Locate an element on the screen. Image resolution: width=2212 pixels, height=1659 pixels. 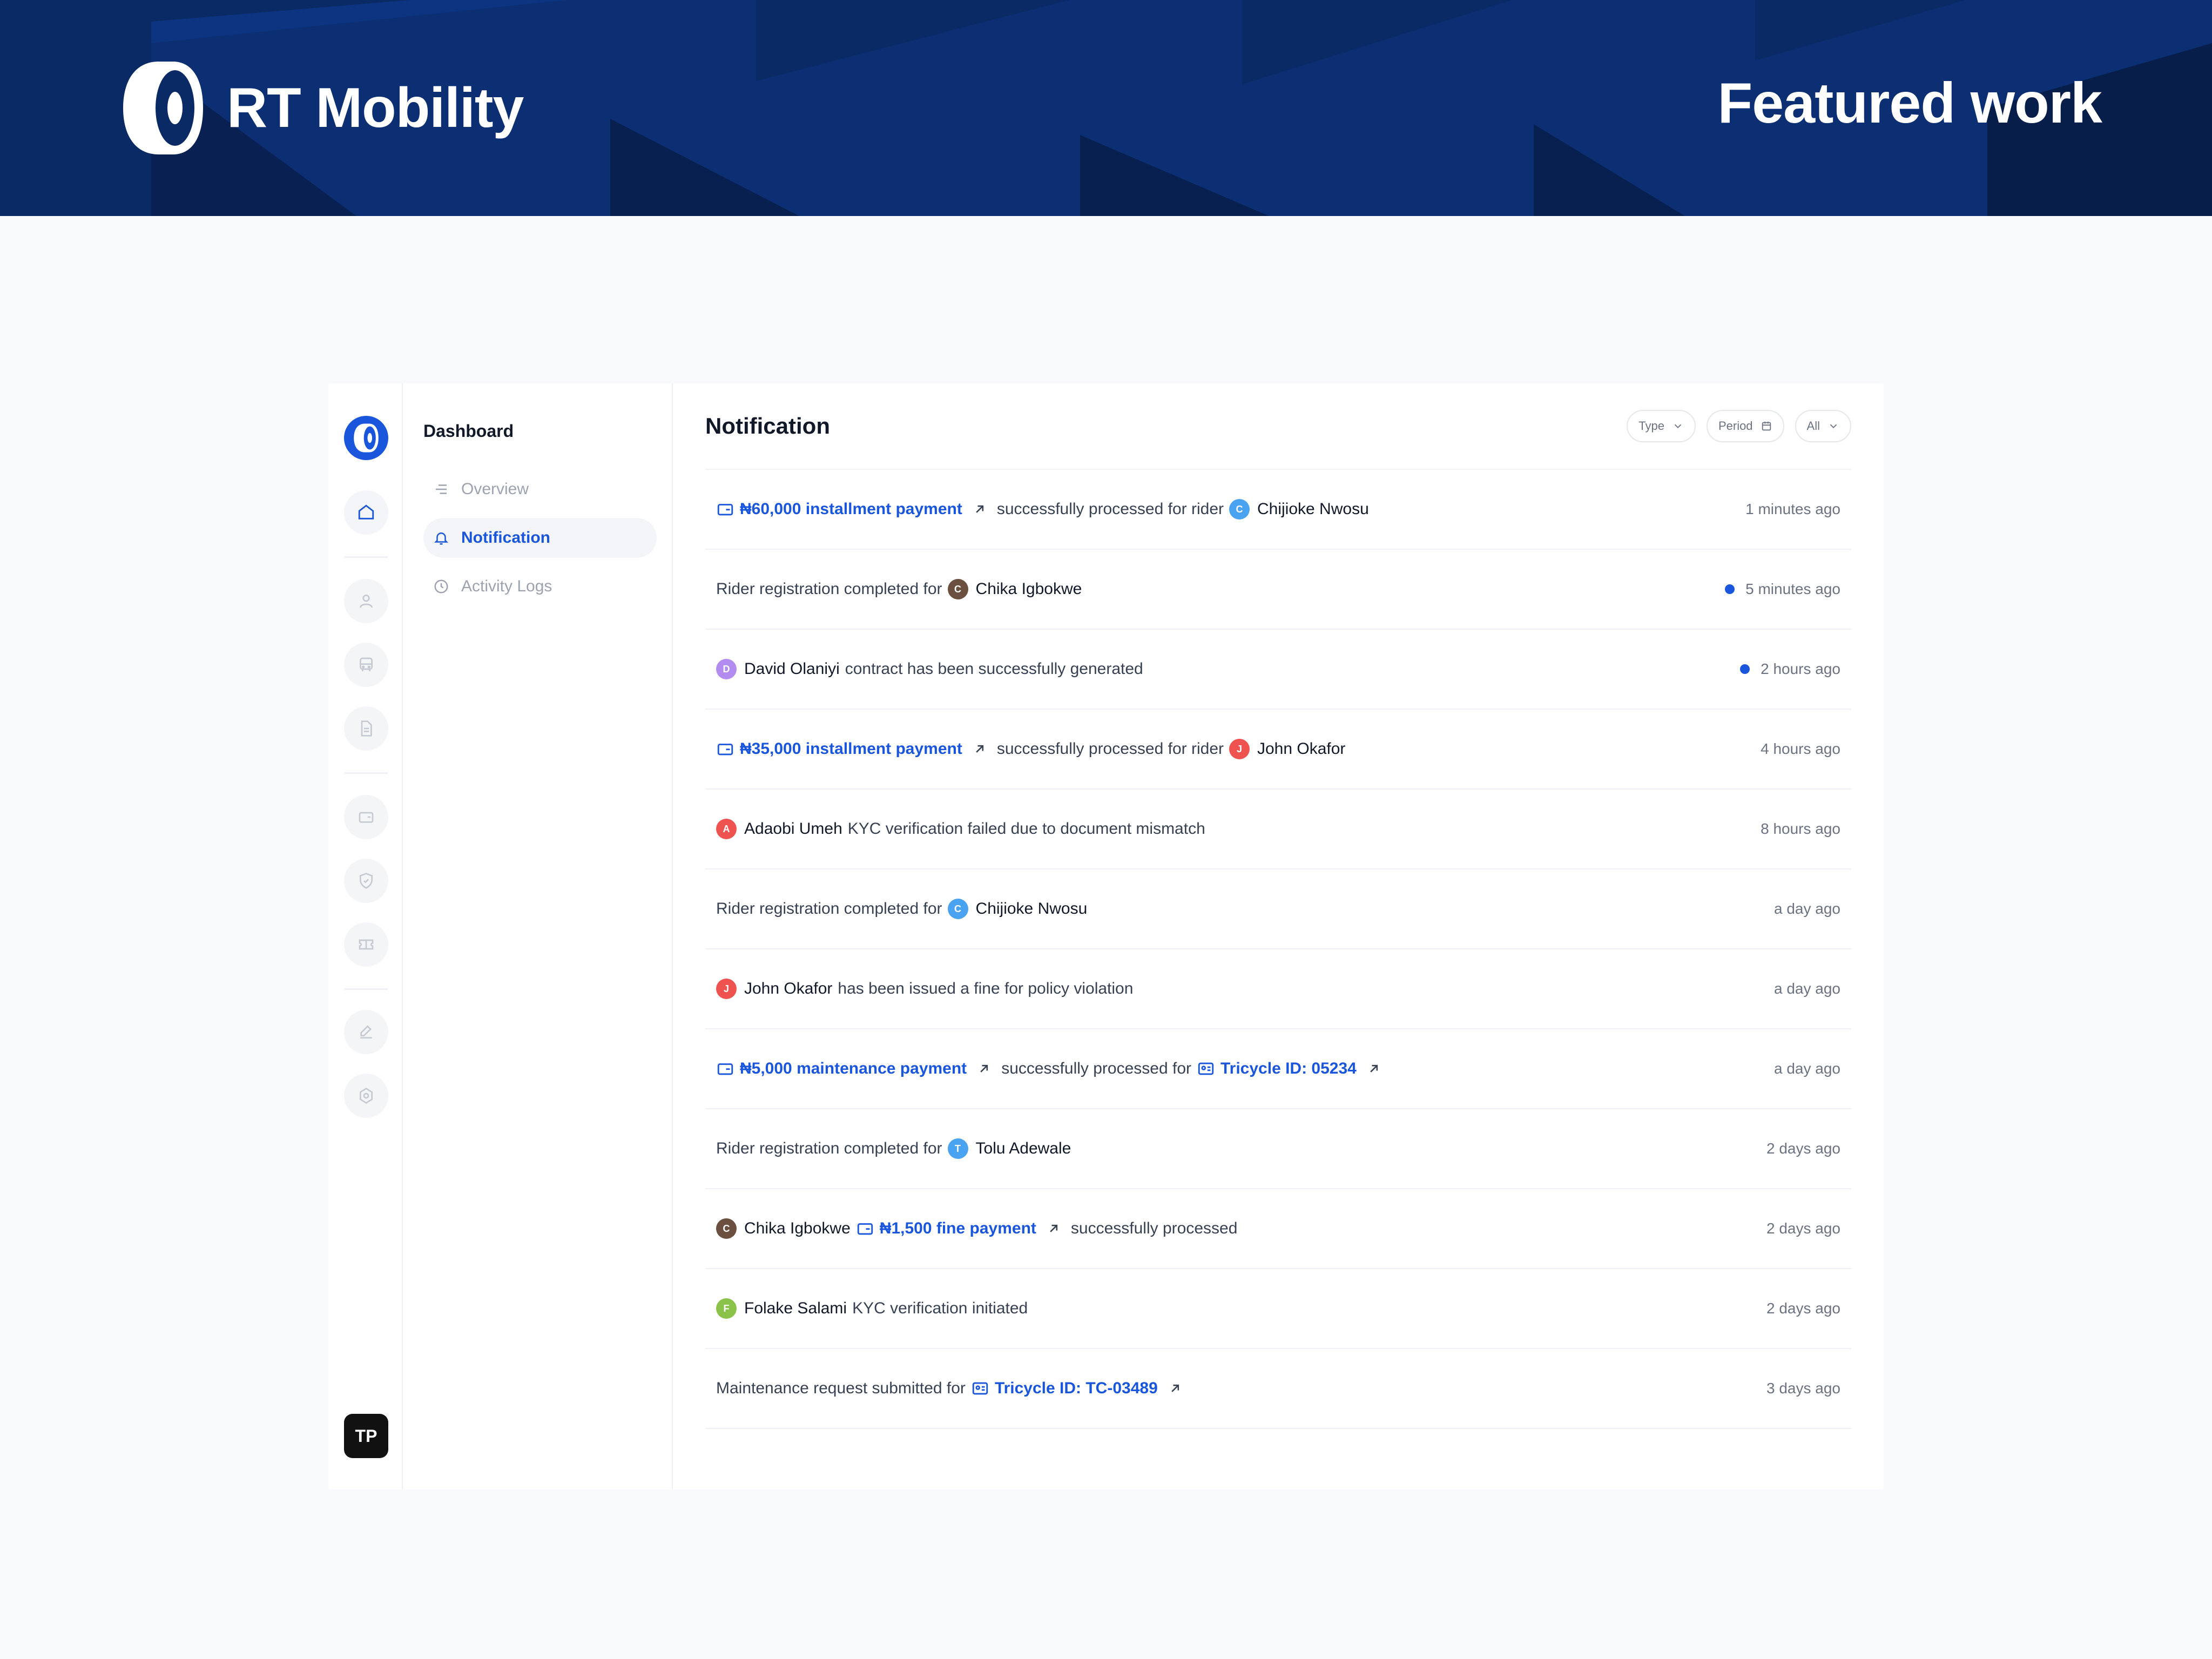
settings-icon is located at coordinates (366, 1096).